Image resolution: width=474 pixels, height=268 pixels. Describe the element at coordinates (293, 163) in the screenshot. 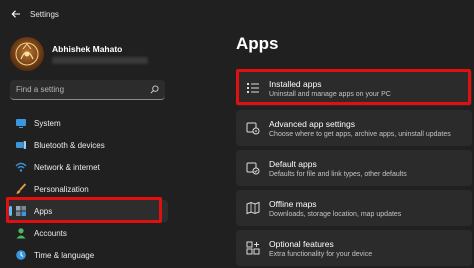

I see `card-title: Default apps` at that location.